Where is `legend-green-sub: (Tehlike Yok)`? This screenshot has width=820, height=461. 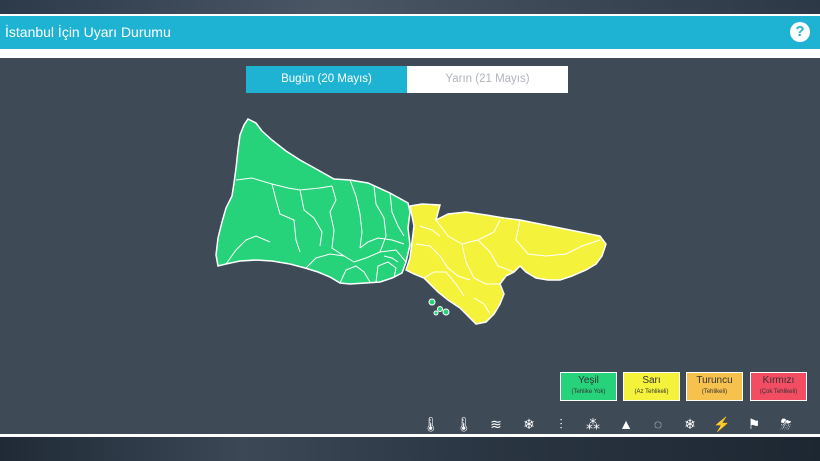 legend-green-sub: (Tehlike Yok) is located at coordinates (588, 392).